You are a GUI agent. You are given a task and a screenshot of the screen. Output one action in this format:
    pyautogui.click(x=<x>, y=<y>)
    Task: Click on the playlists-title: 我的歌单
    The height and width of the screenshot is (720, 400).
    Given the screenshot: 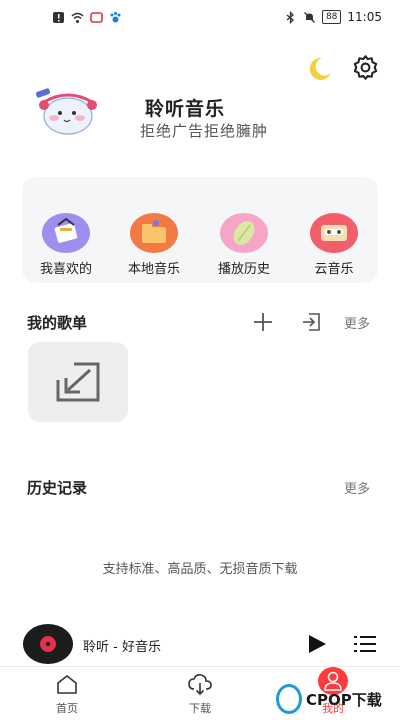 What is the action you would take?
    pyautogui.click(x=57, y=323)
    